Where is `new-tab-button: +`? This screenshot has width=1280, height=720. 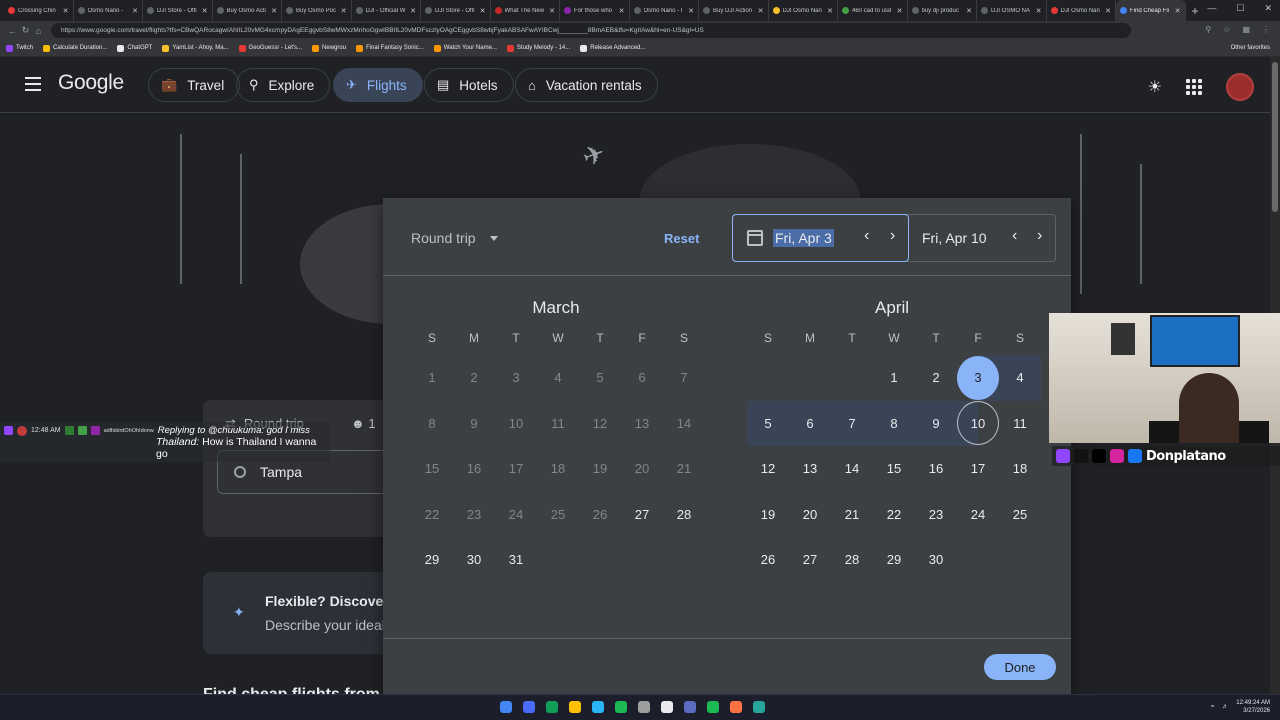
new-tab-button: + is located at coordinates (1195, 11).